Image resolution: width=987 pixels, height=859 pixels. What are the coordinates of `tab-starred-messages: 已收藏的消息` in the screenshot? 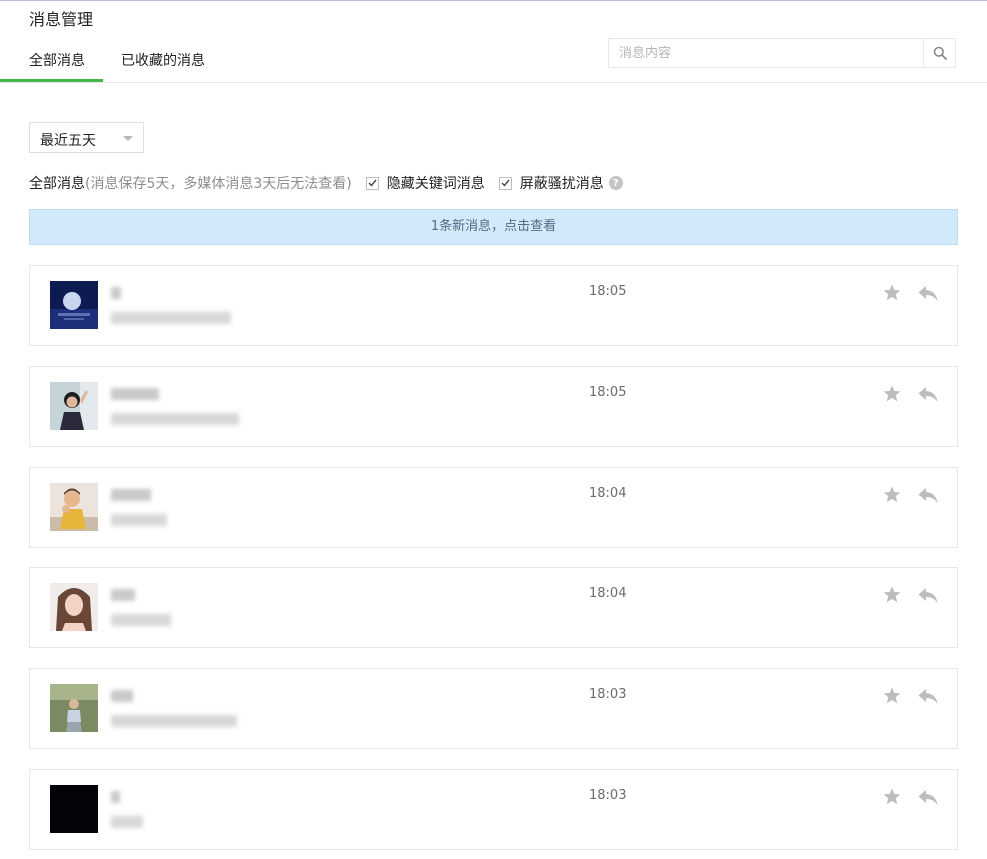 It's located at (163, 60).